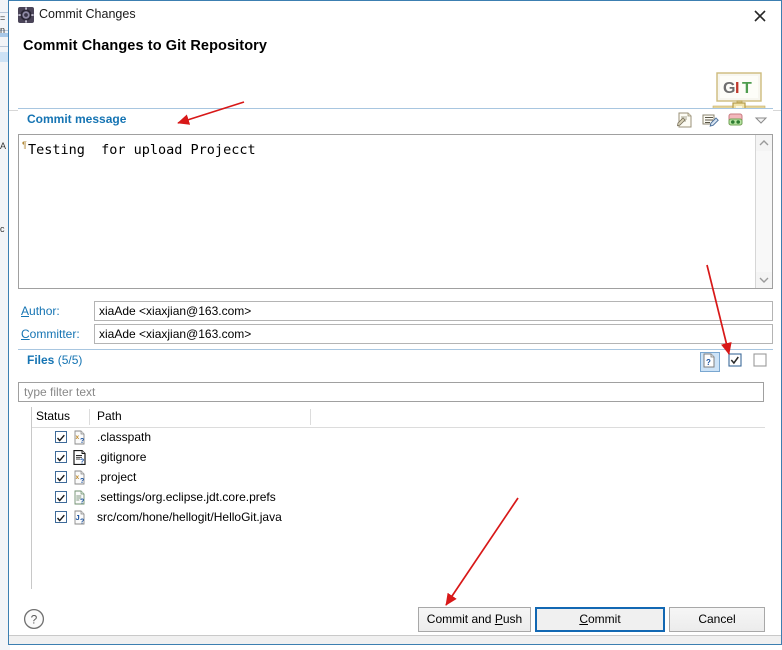 The width and height of the screenshot is (782, 650). I want to click on committer-row: Committer: xiaAde <xiaxjian@163.com>, so click(395, 334).